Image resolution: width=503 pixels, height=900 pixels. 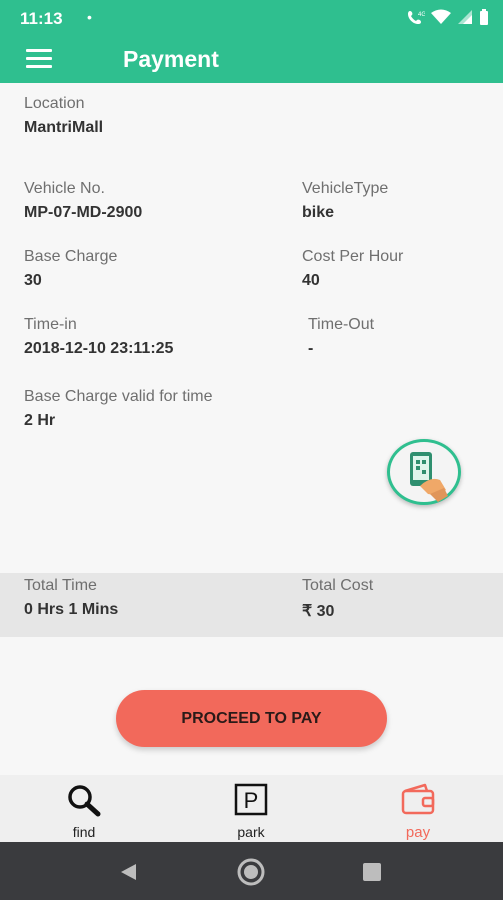 I want to click on time-in-value: 2018-12-10 23:11:25, so click(x=99, y=348).